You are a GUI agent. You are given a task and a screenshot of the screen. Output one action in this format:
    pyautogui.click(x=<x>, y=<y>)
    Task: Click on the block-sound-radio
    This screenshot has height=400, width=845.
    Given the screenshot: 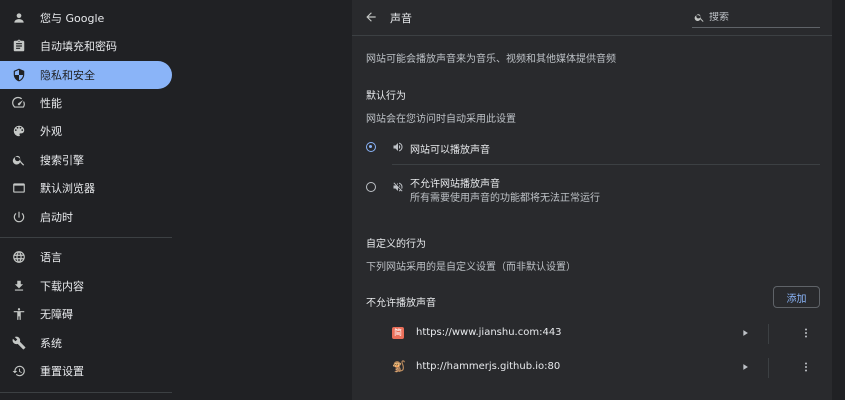 What is the action you would take?
    pyautogui.click(x=371, y=187)
    